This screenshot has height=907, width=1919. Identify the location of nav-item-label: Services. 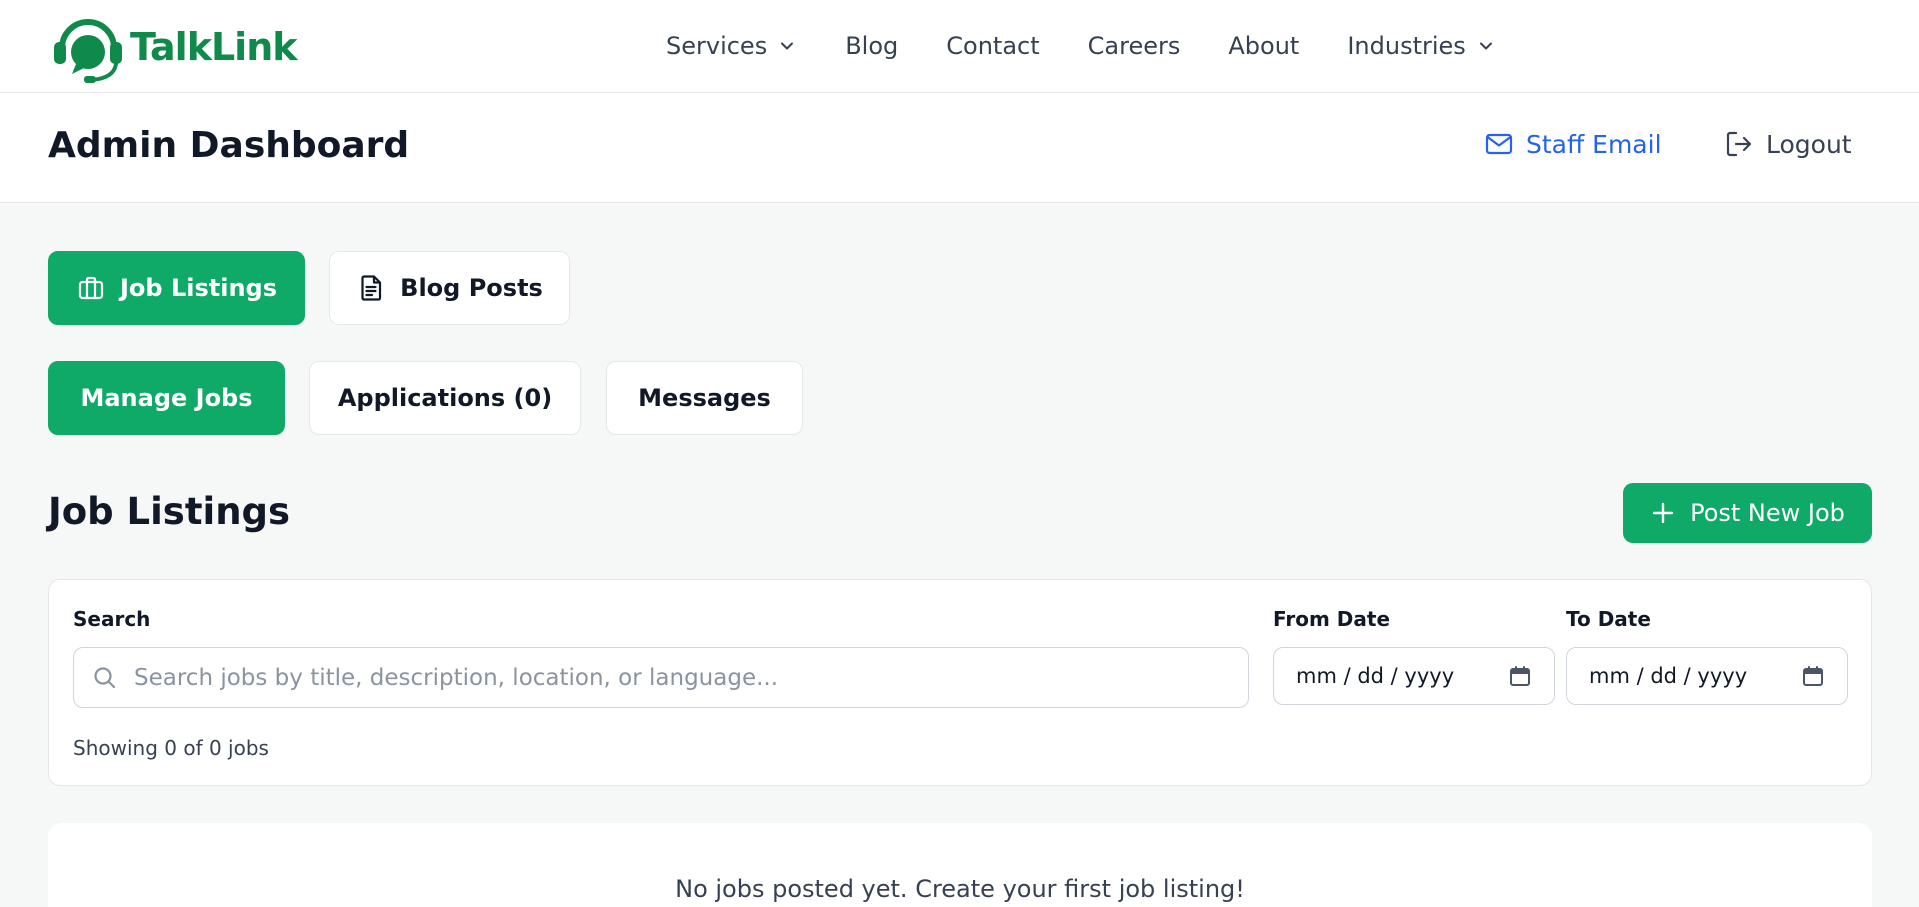
(717, 46).